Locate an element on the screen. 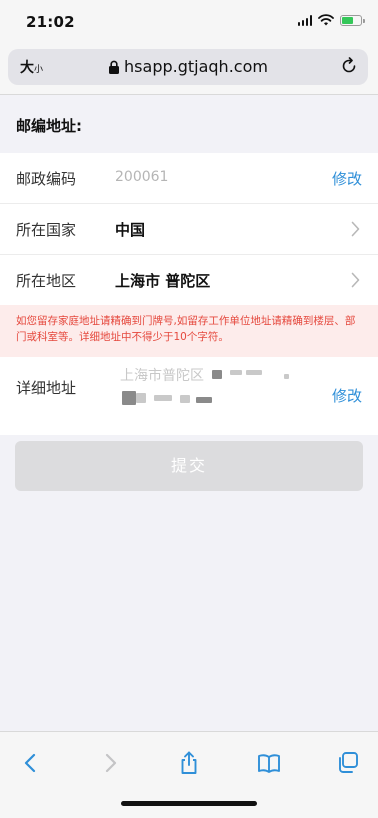  detail-address-row: 详细地址 上海市普陀区 修改 is located at coordinates (189, 396).